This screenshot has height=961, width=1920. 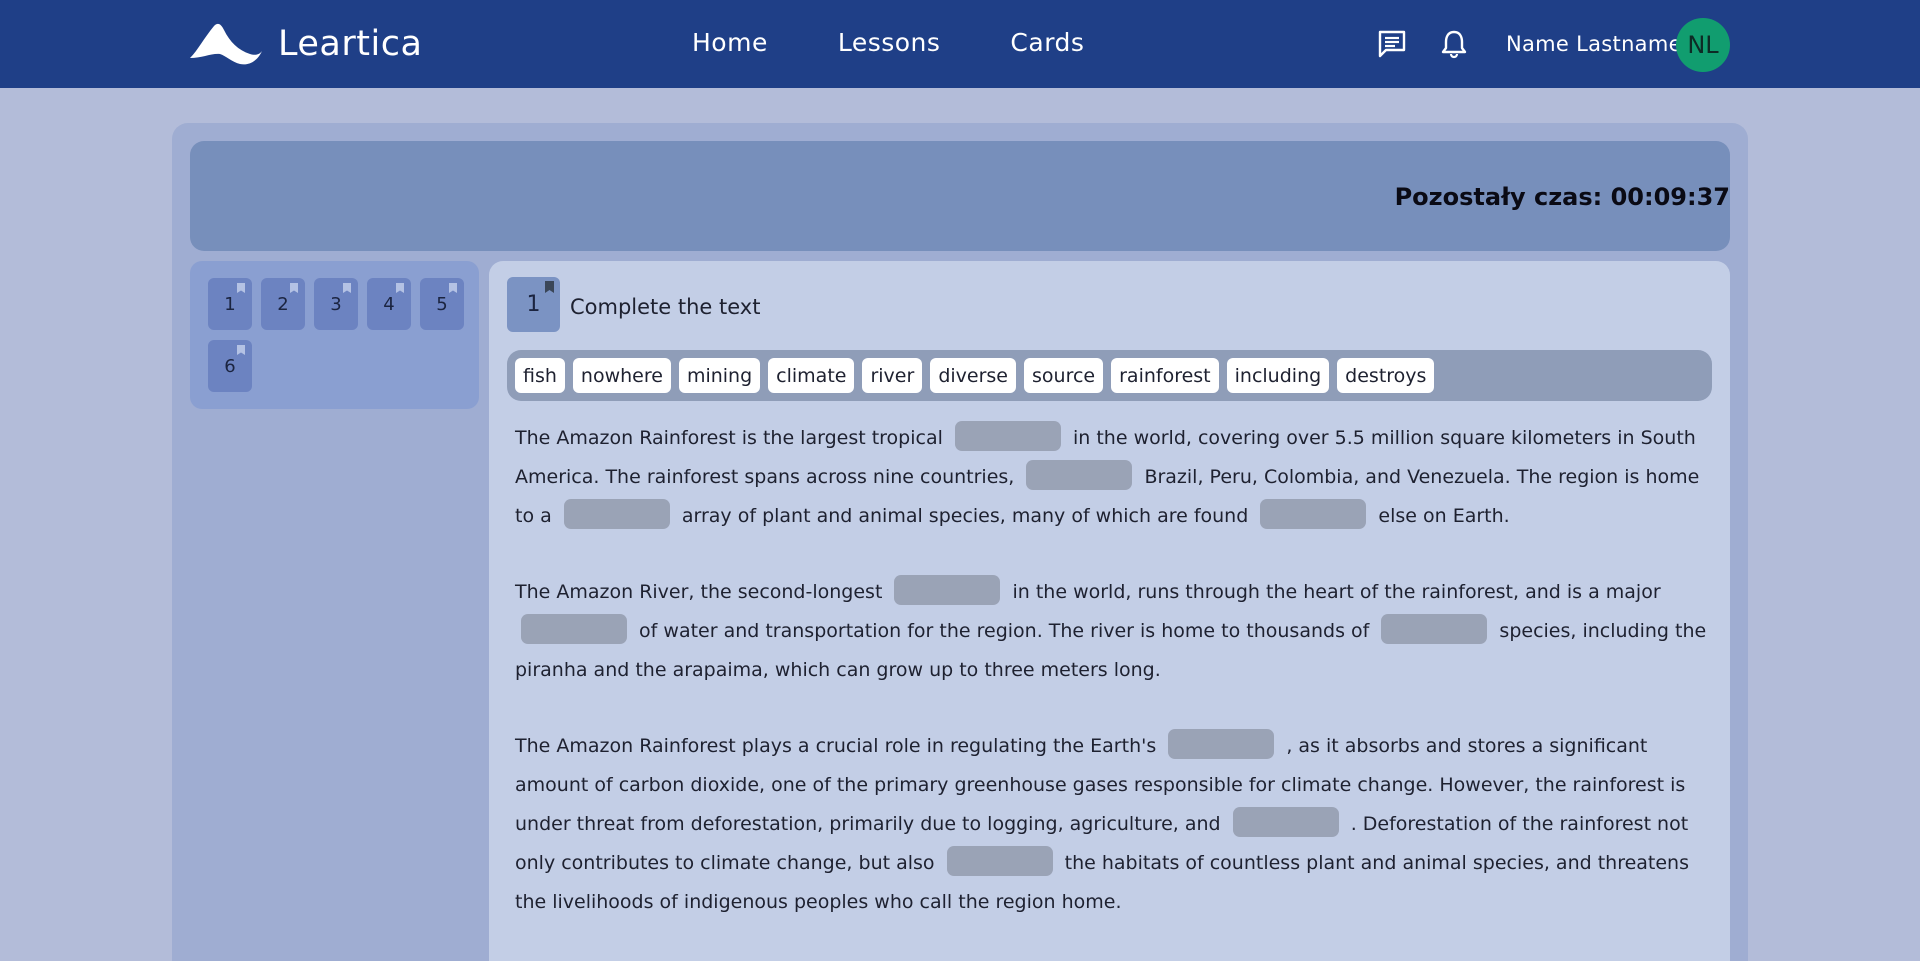 What do you see at coordinates (1064, 375) in the screenshot?
I see `word-chip: source` at bounding box center [1064, 375].